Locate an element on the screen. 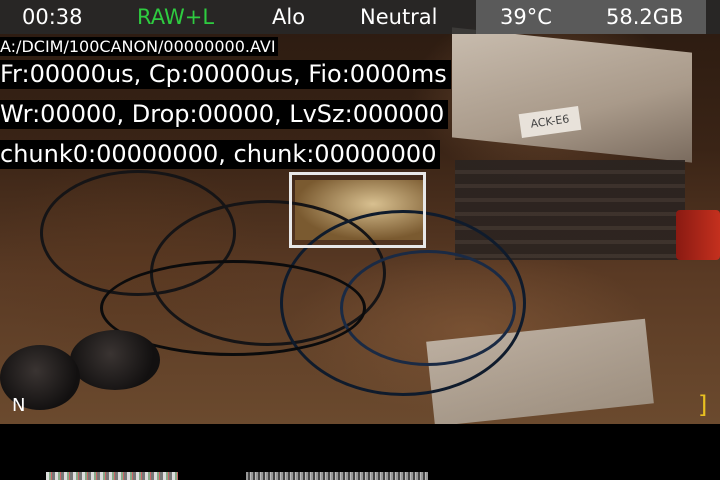 Image resolution: width=720 pixels, height=480 pixels. write-stats: Wr:00000, Drop:00000, LvSz:000000 is located at coordinates (224, 114).